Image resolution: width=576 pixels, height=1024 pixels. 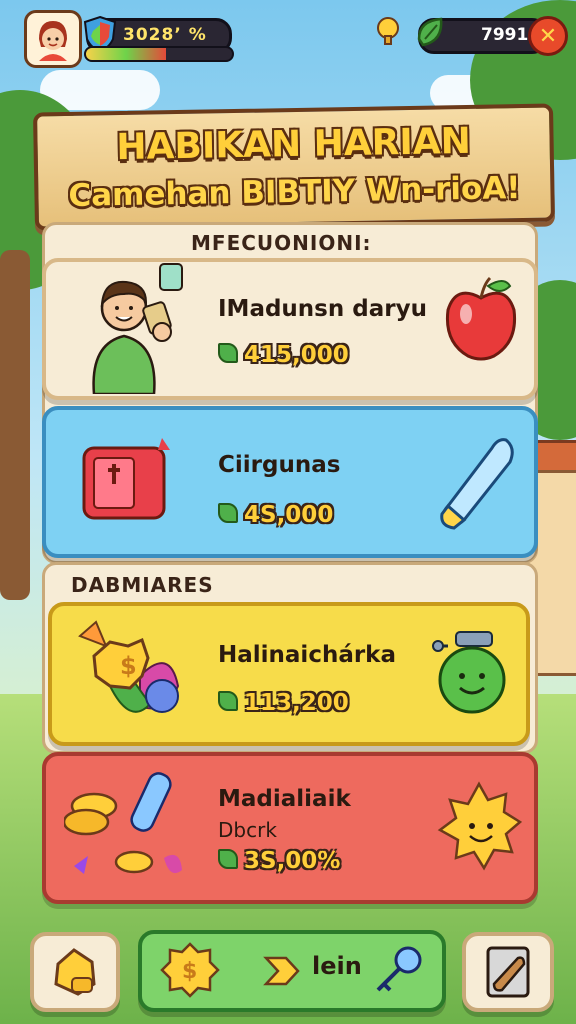 What do you see at coordinates (477, 484) in the screenshot?
I see `crystal-icon` at bounding box center [477, 484].